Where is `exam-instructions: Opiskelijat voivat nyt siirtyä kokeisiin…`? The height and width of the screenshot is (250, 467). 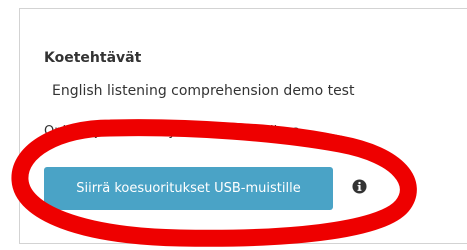 exam-instructions: Opiskelijat voivat nyt siirtyä kokeisiin… is located at coordinates (174, 131).